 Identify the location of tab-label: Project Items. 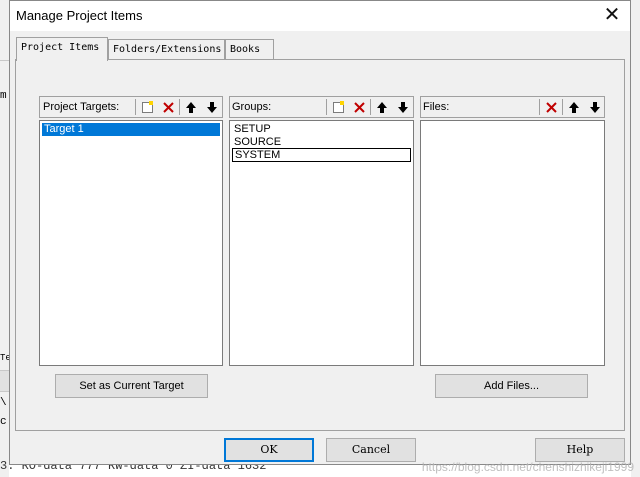
(60, 47).